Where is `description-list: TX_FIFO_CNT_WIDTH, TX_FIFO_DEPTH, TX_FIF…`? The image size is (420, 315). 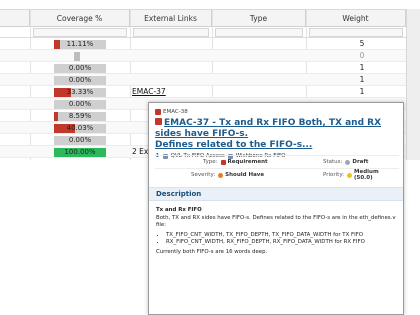 description-list: TX_FIFO_CNT_WIDTH, TX_FIFO_DEPTH, TX_FIF… is located at coordinates (282, 239).